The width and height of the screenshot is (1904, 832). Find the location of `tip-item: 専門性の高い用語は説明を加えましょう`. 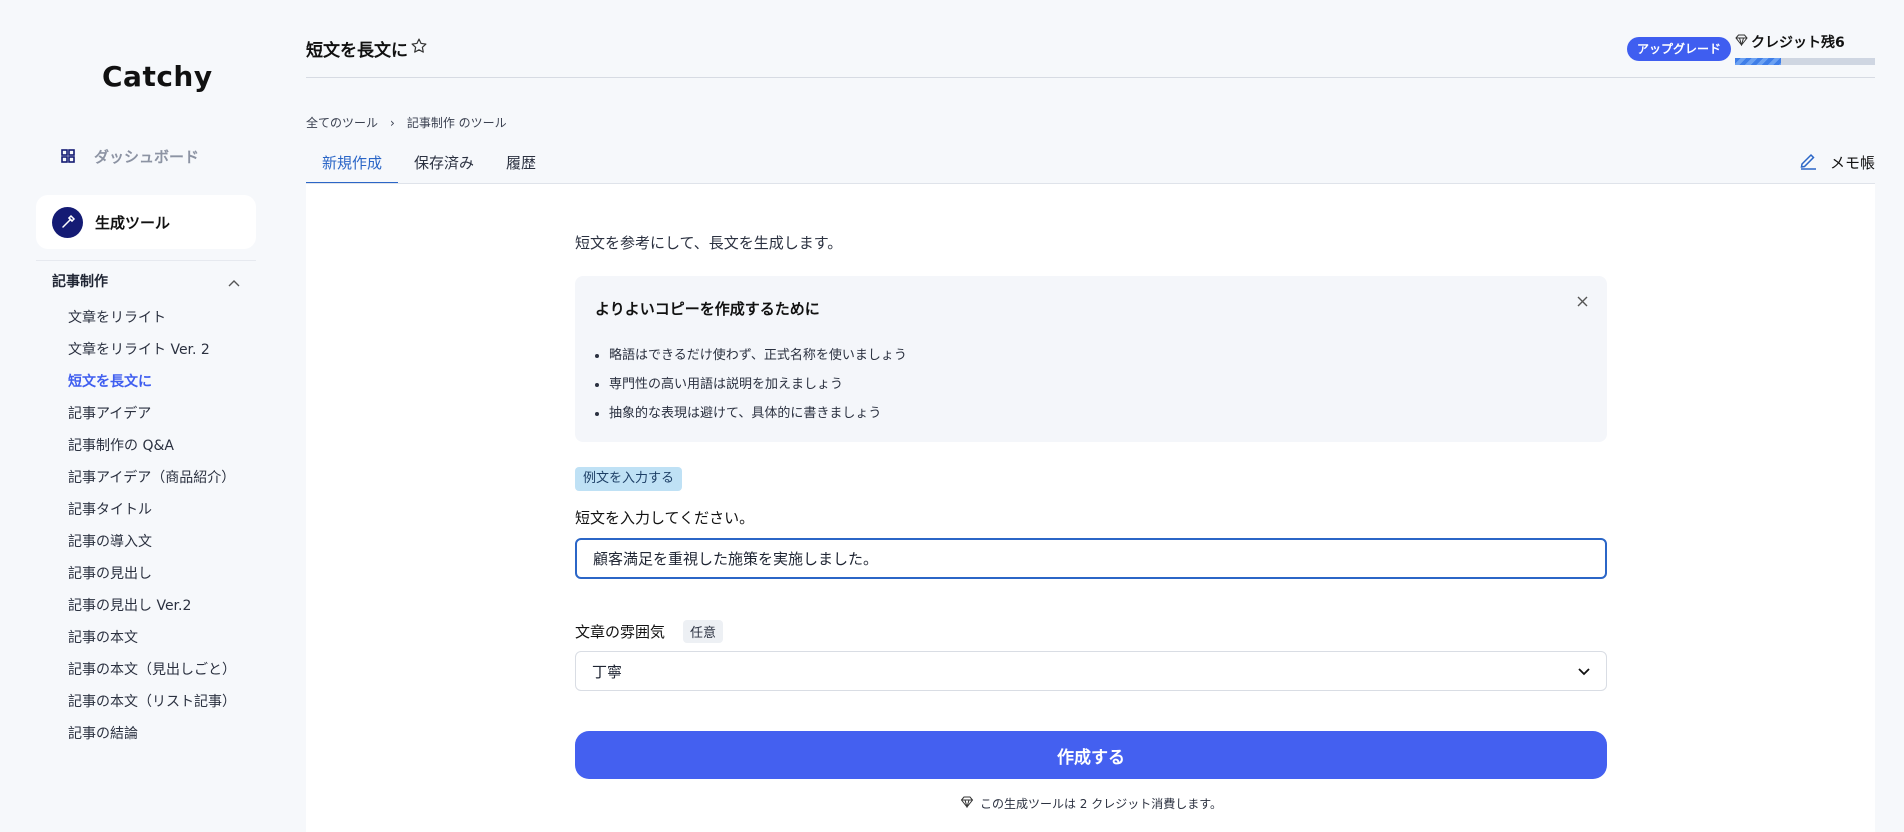

tip-item: 専門性の高い用語は説明を加えましょう is located at coordinates (758, 387).